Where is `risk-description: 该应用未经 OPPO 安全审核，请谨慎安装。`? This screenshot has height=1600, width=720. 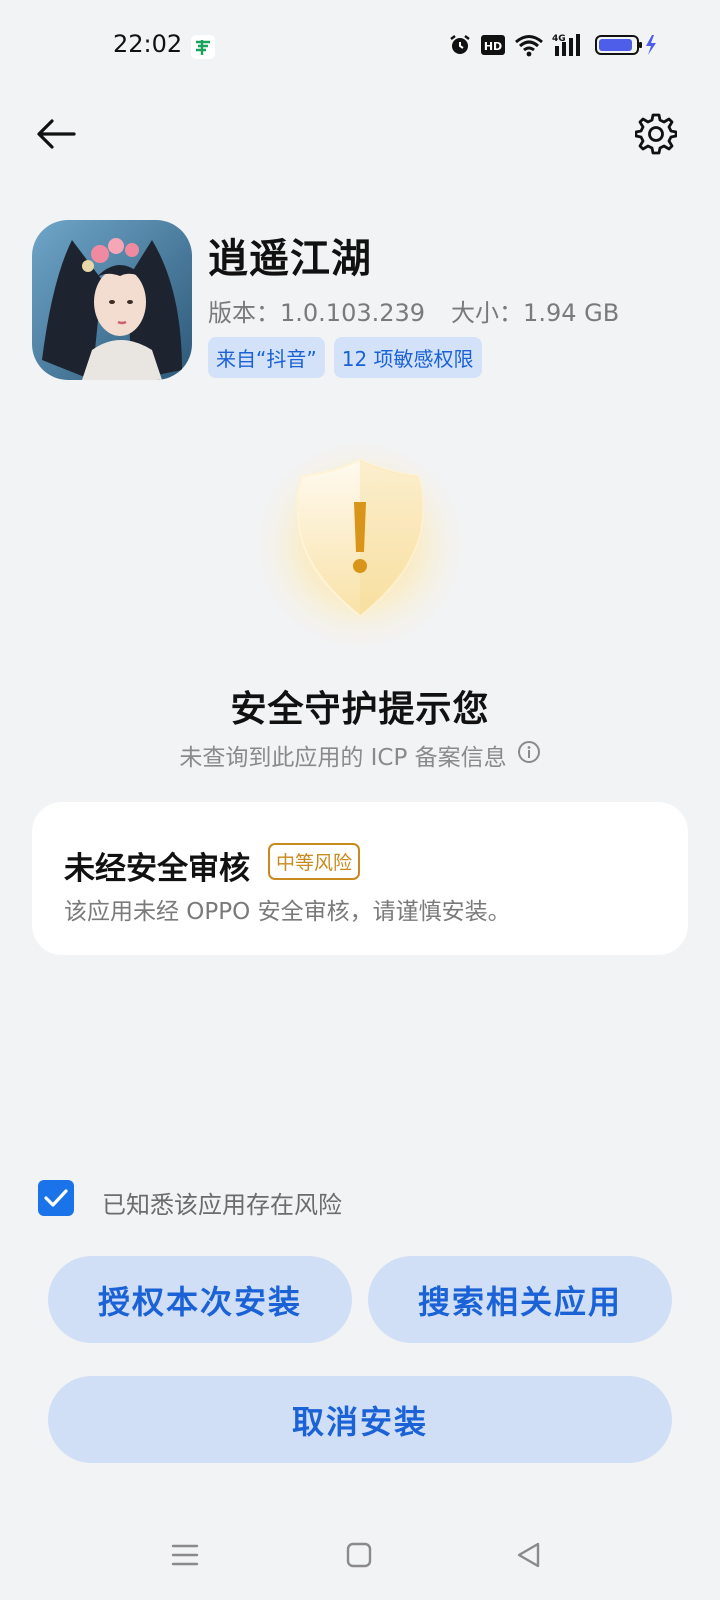 risk-description: 该应用未经 OPPO 安全审核，请谨慎安装。 is located at coordinates (287, 912).